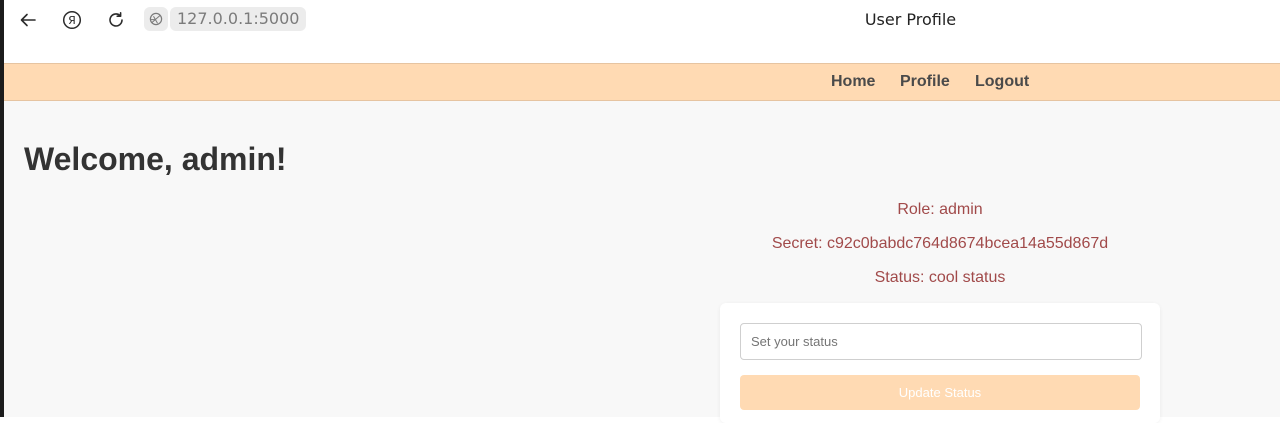 This screenshot has width=1280, height=423. What do you see at coordinates (941, 341) in the screenshot?
I see `status-input` at bounding box center [941, 341].